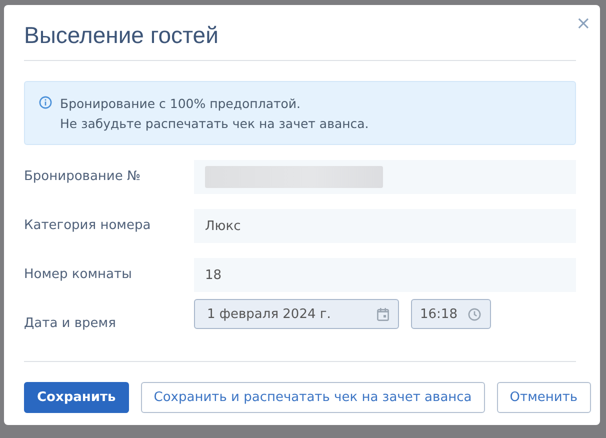 This screenshot has width=606, height=438. Describe the element at coordinates (543, 397) in the screenshot. I see `dialog-button: Отменить` at that location.